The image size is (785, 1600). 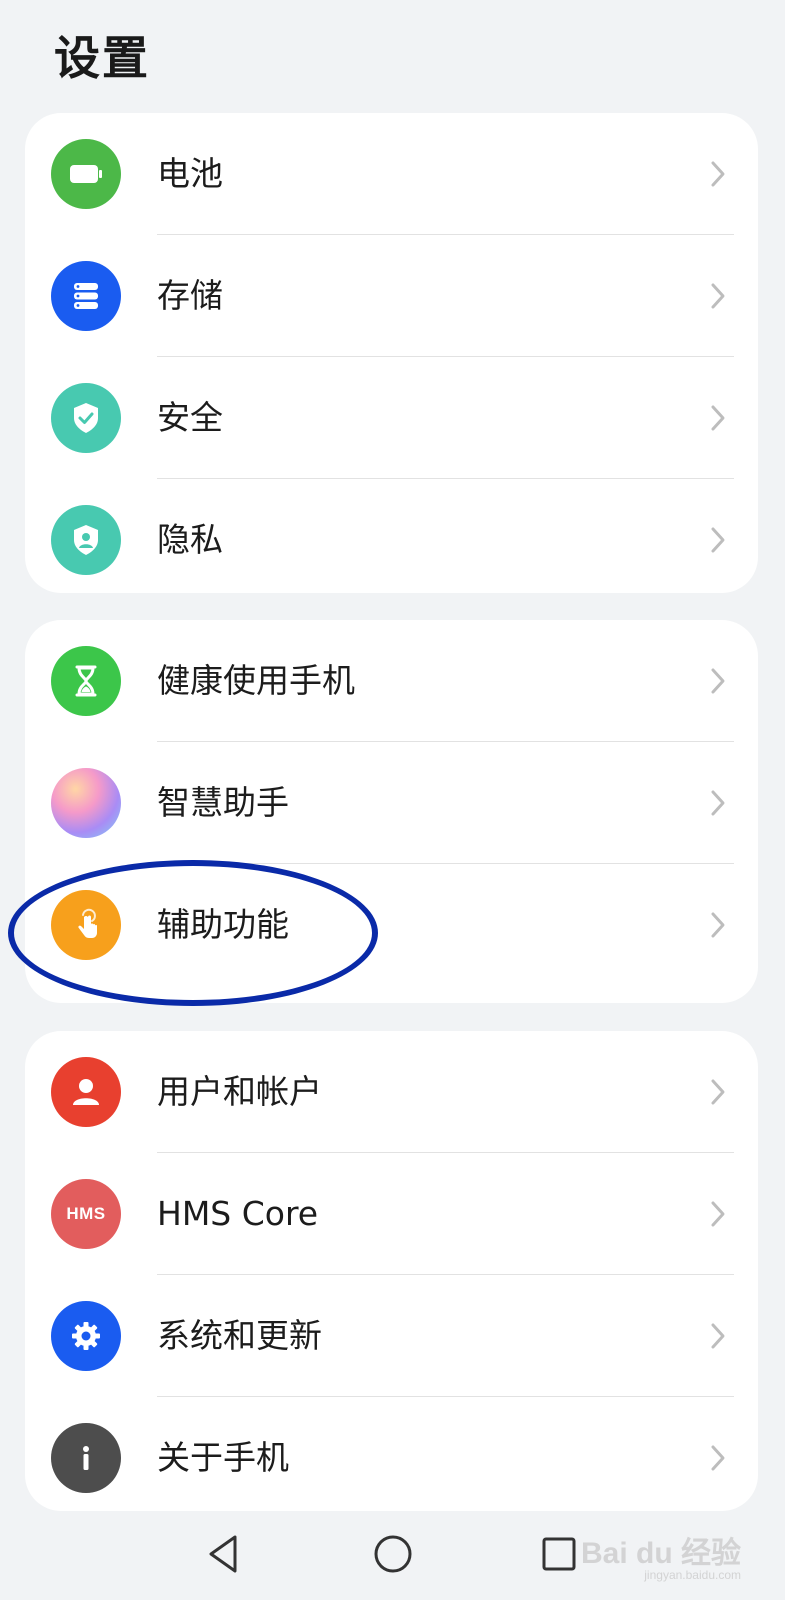 What do you see at coordinates (86, 418) in the screenshot?
I see `shield-check-icon` at bounding box center [86, 418].